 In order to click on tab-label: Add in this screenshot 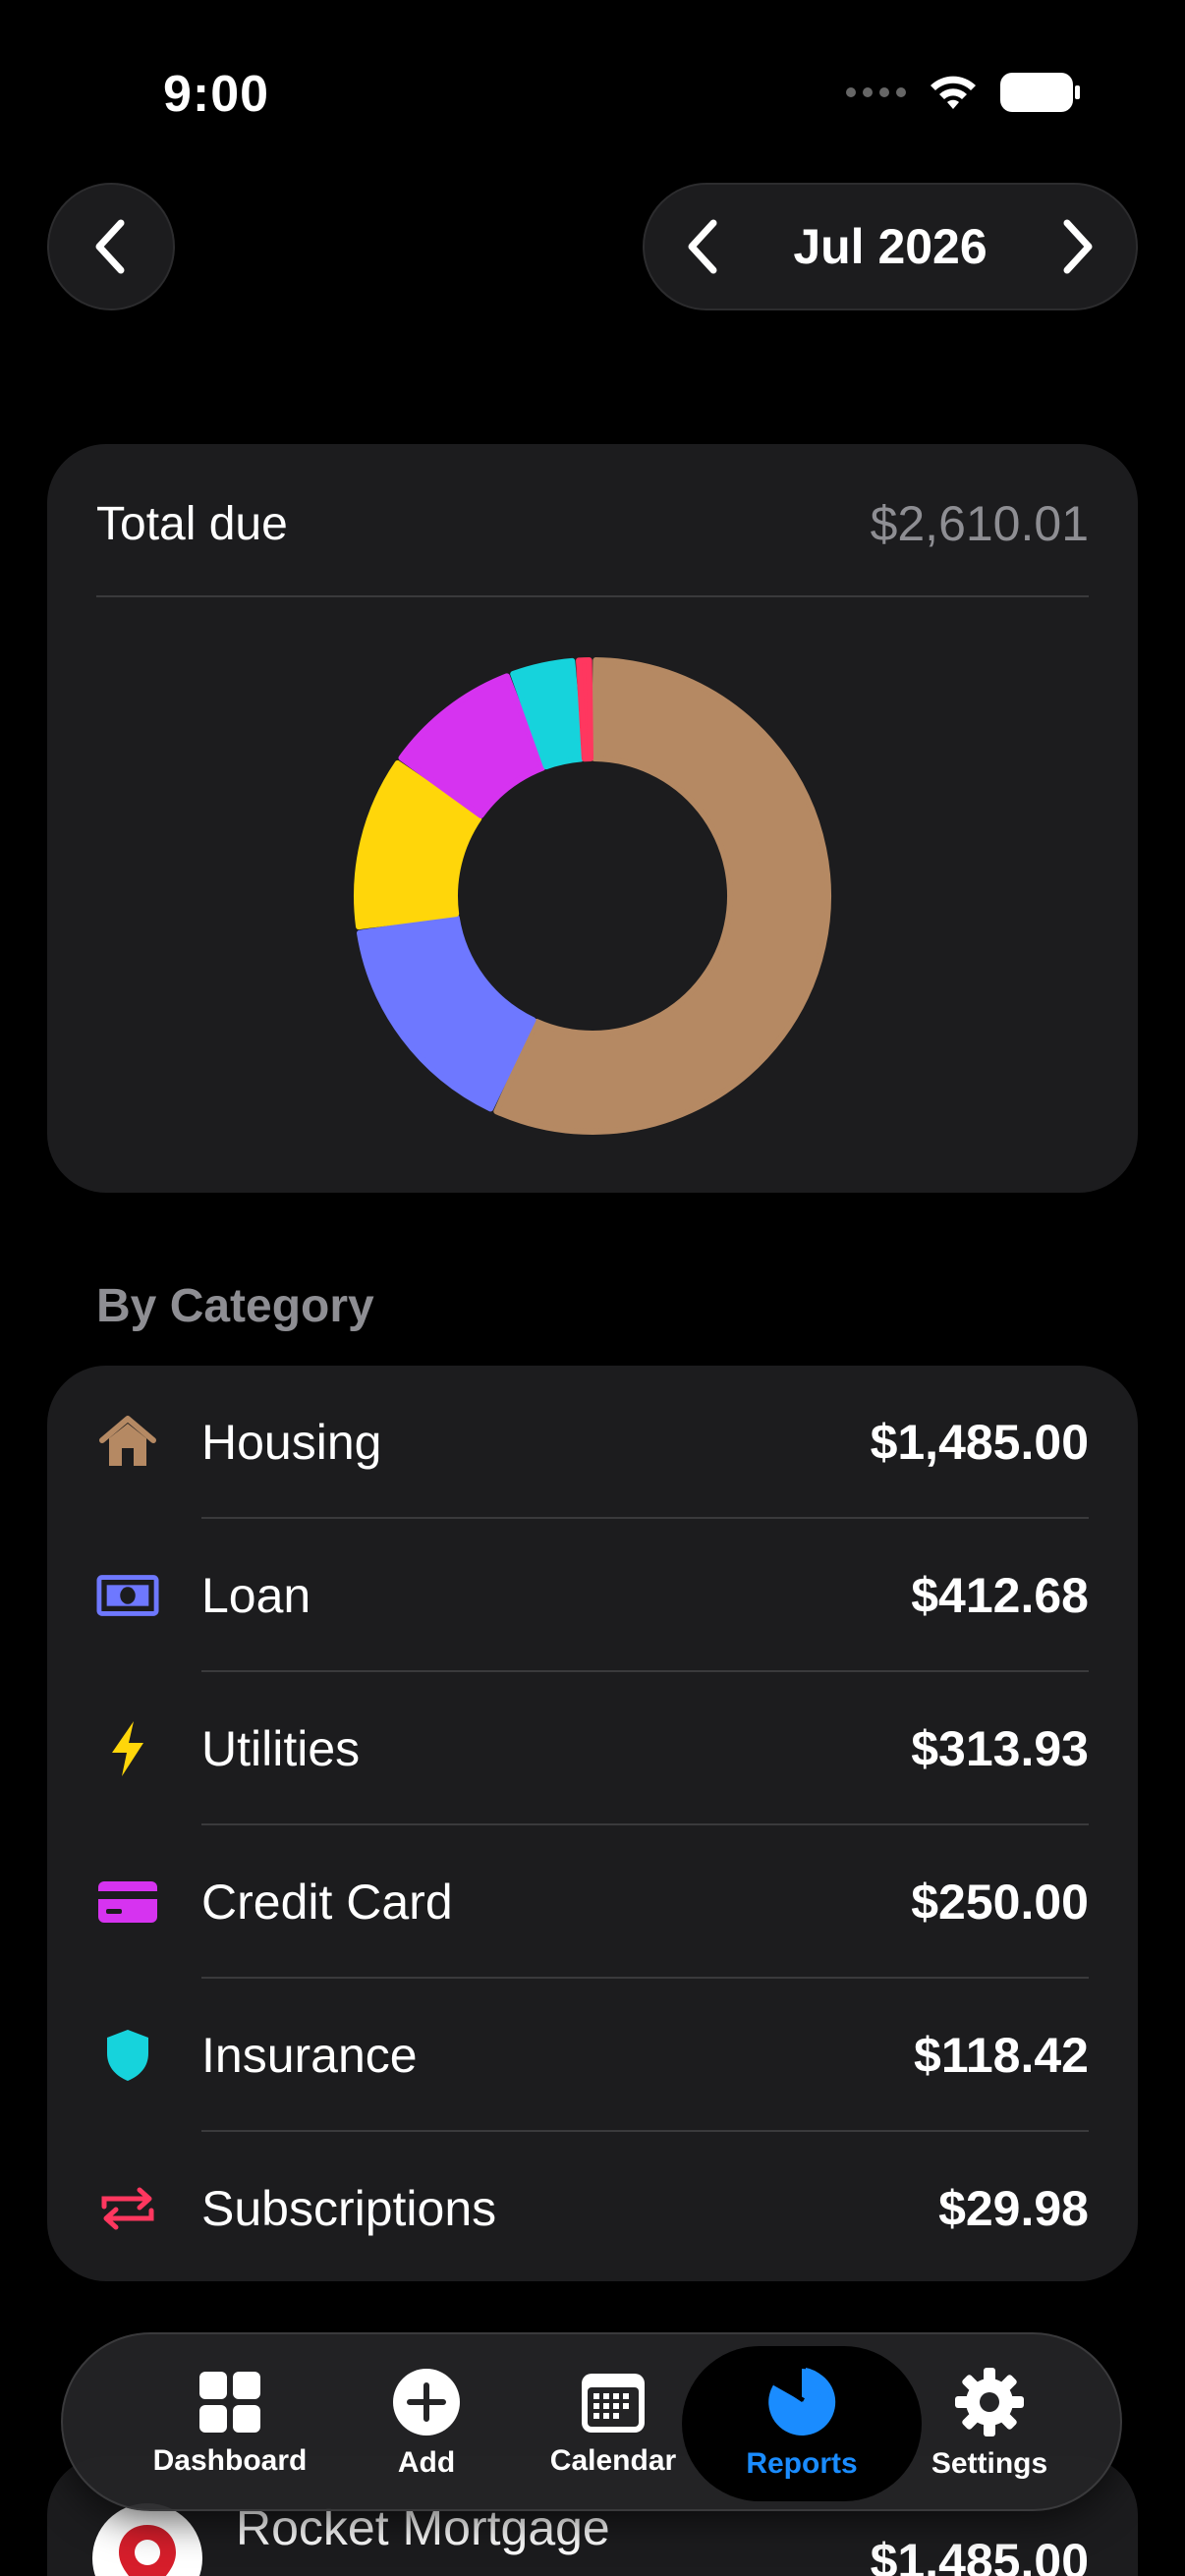, I will do `click(427, 2462)`.